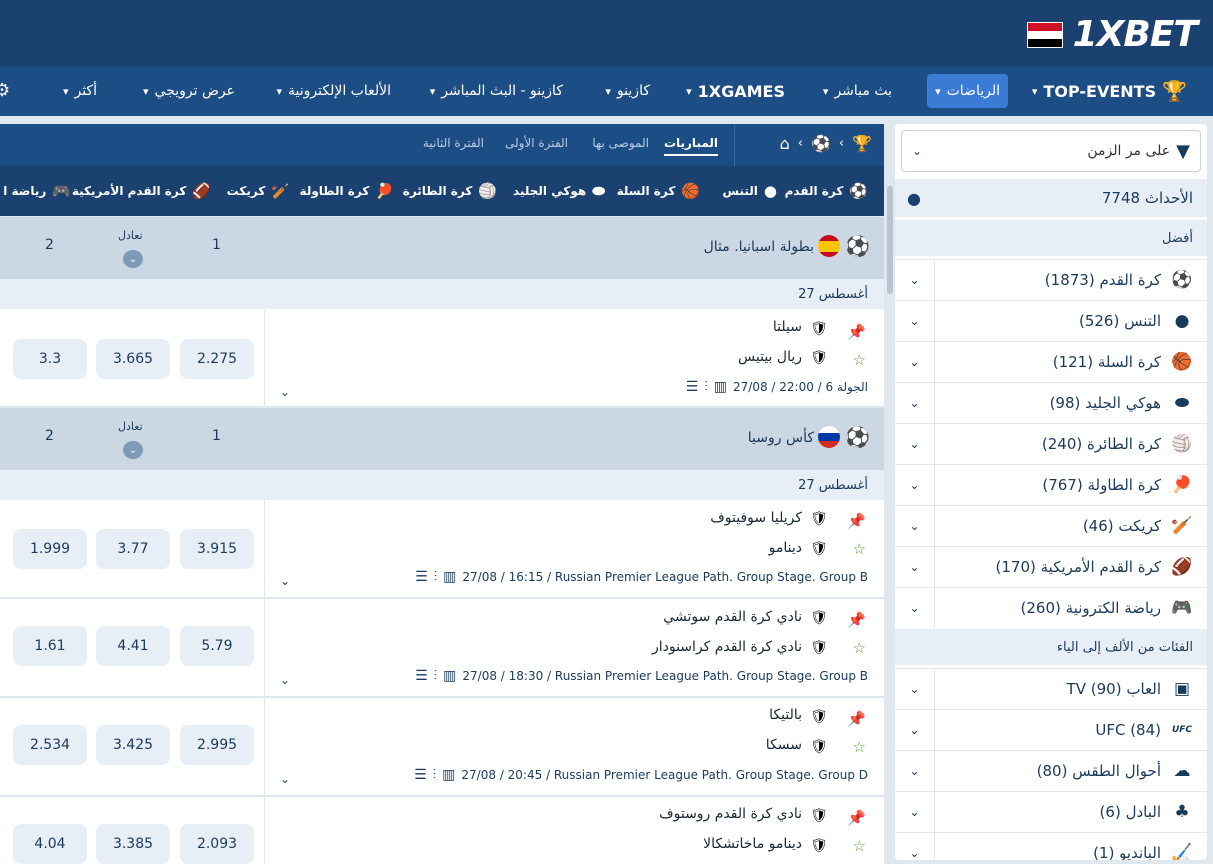  Describe the element at coordinates (133, 646) in the screenshot. I see `odd-draw: 4.41` at that location.